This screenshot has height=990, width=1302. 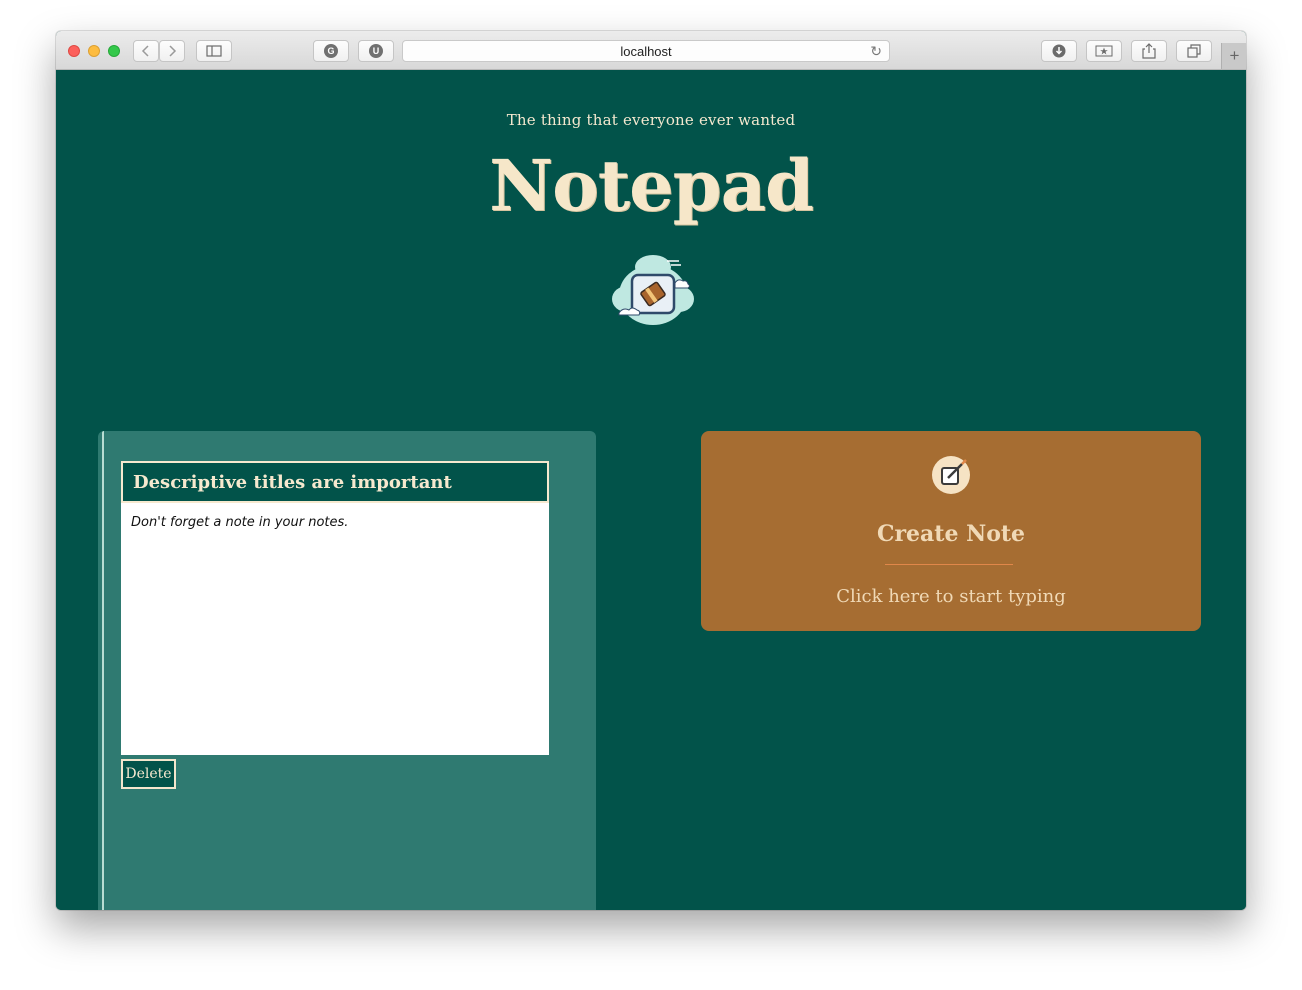 I want to click on edit-note-icon, so click(x=951, y=475).